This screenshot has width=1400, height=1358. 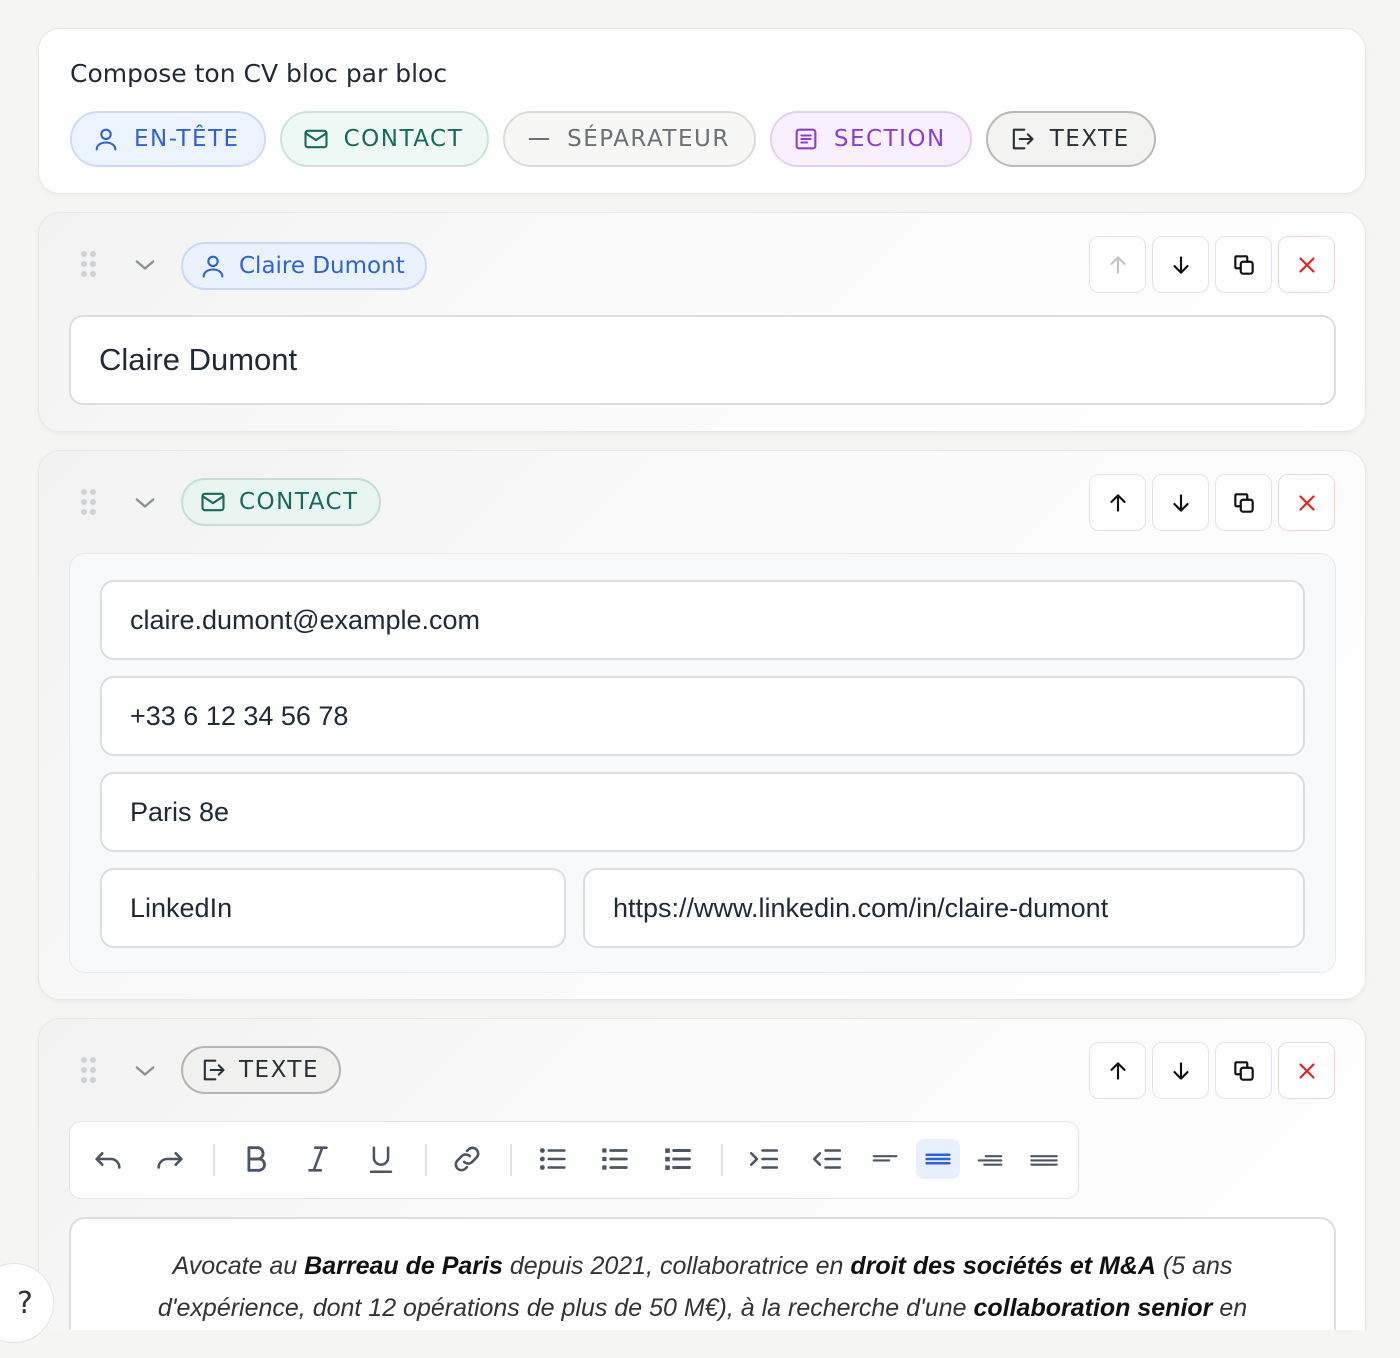 I want to click on outdent-icon, so click(x=827, y=1159).